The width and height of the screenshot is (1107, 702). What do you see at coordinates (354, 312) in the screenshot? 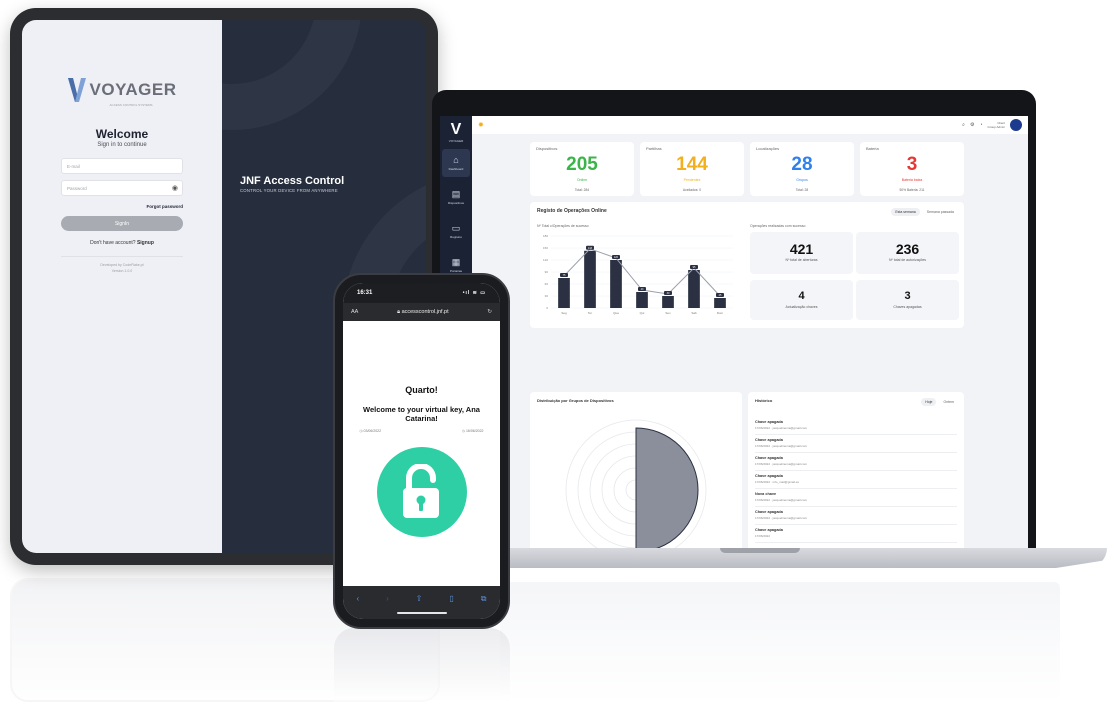
I see `reader-aa-button: AA` at bounding box center [354, 312].